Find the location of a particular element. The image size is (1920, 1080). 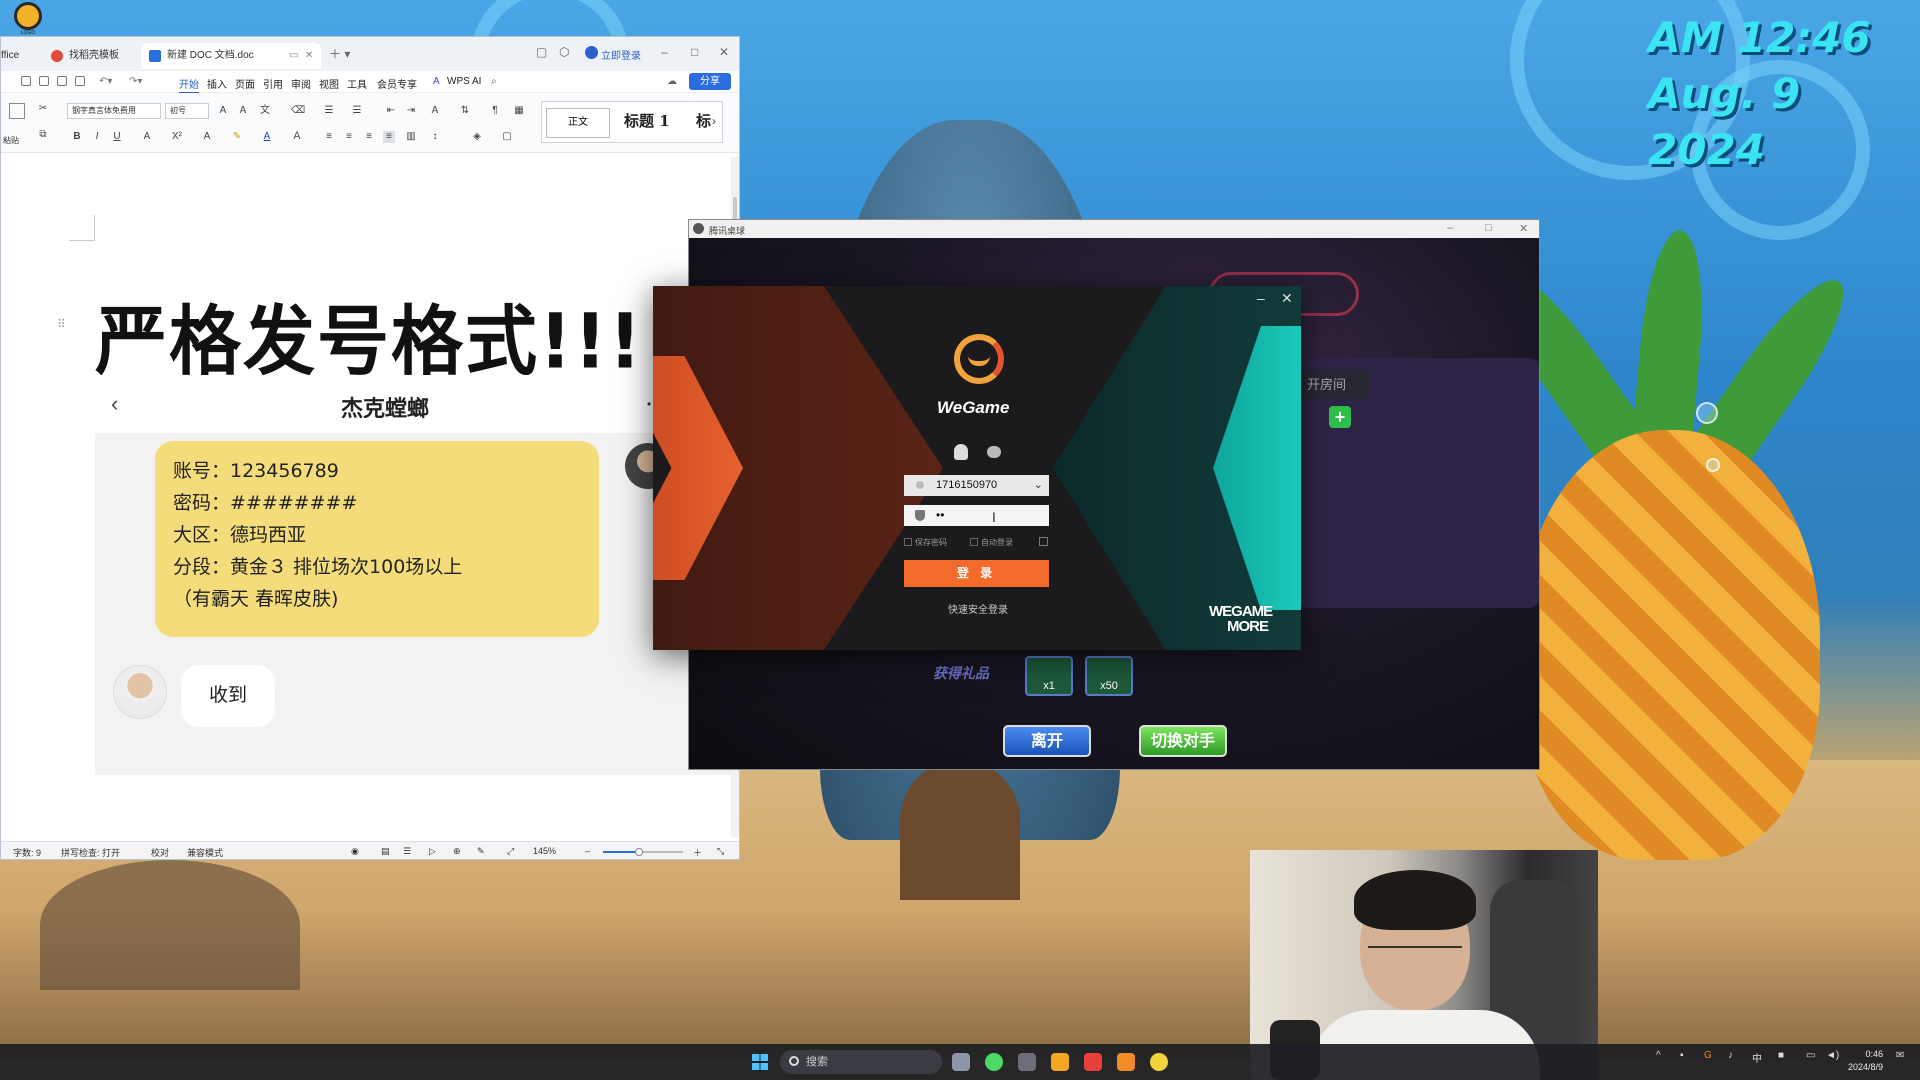

style-heading-2: 标 is located at coordinates (703, 120).